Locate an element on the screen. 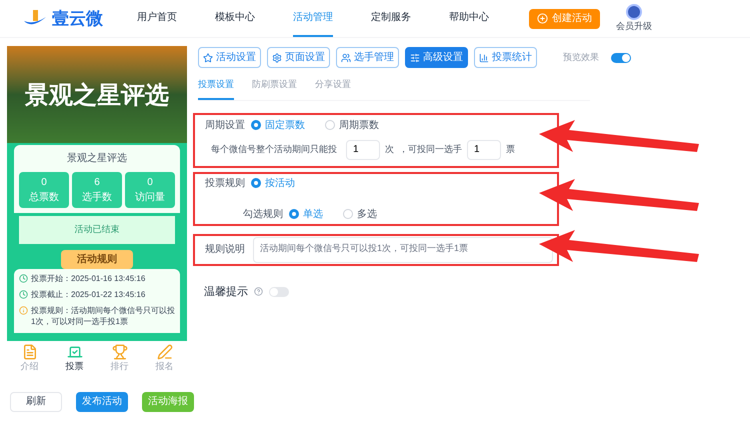 This screenshot has width=750, height=429. pen-icon is located at coordinates (164, 352).